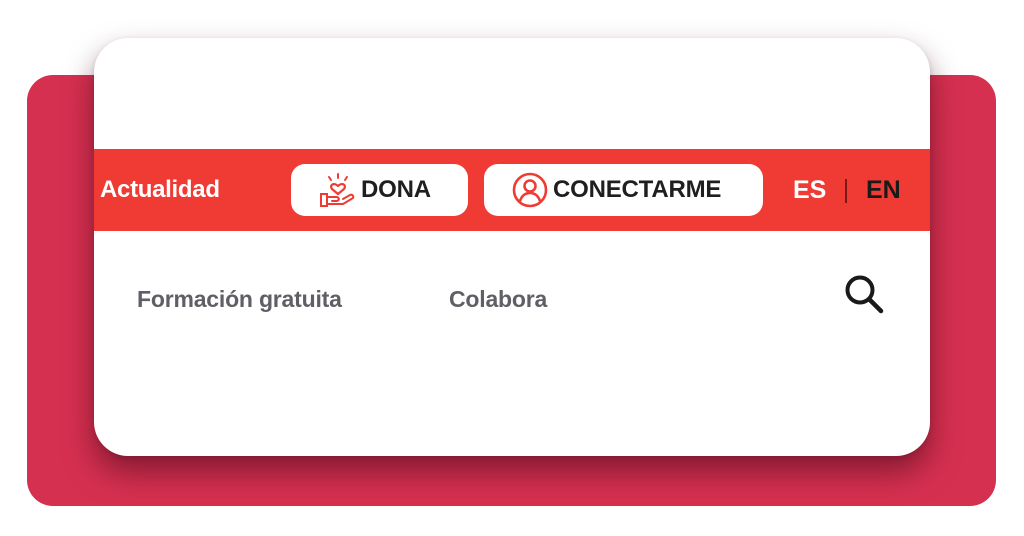 The image size is (1024, 536). I want to click on top-bar: Actualidad DONA CONECTARME ES EN, so click(512, 190).